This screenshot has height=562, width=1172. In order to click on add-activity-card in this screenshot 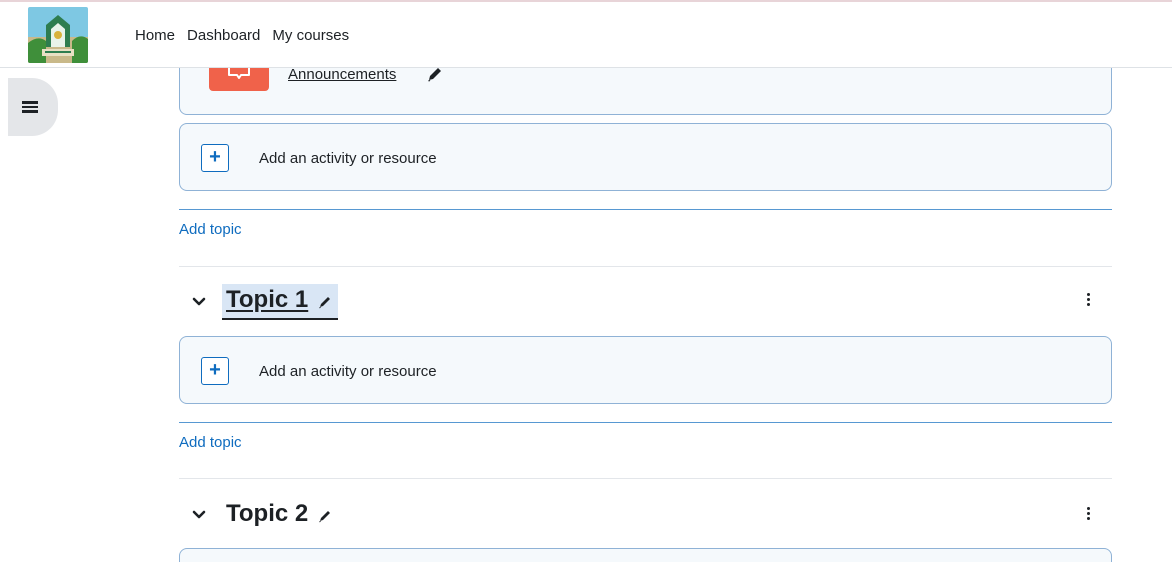, I will do `click(645, 555)`.